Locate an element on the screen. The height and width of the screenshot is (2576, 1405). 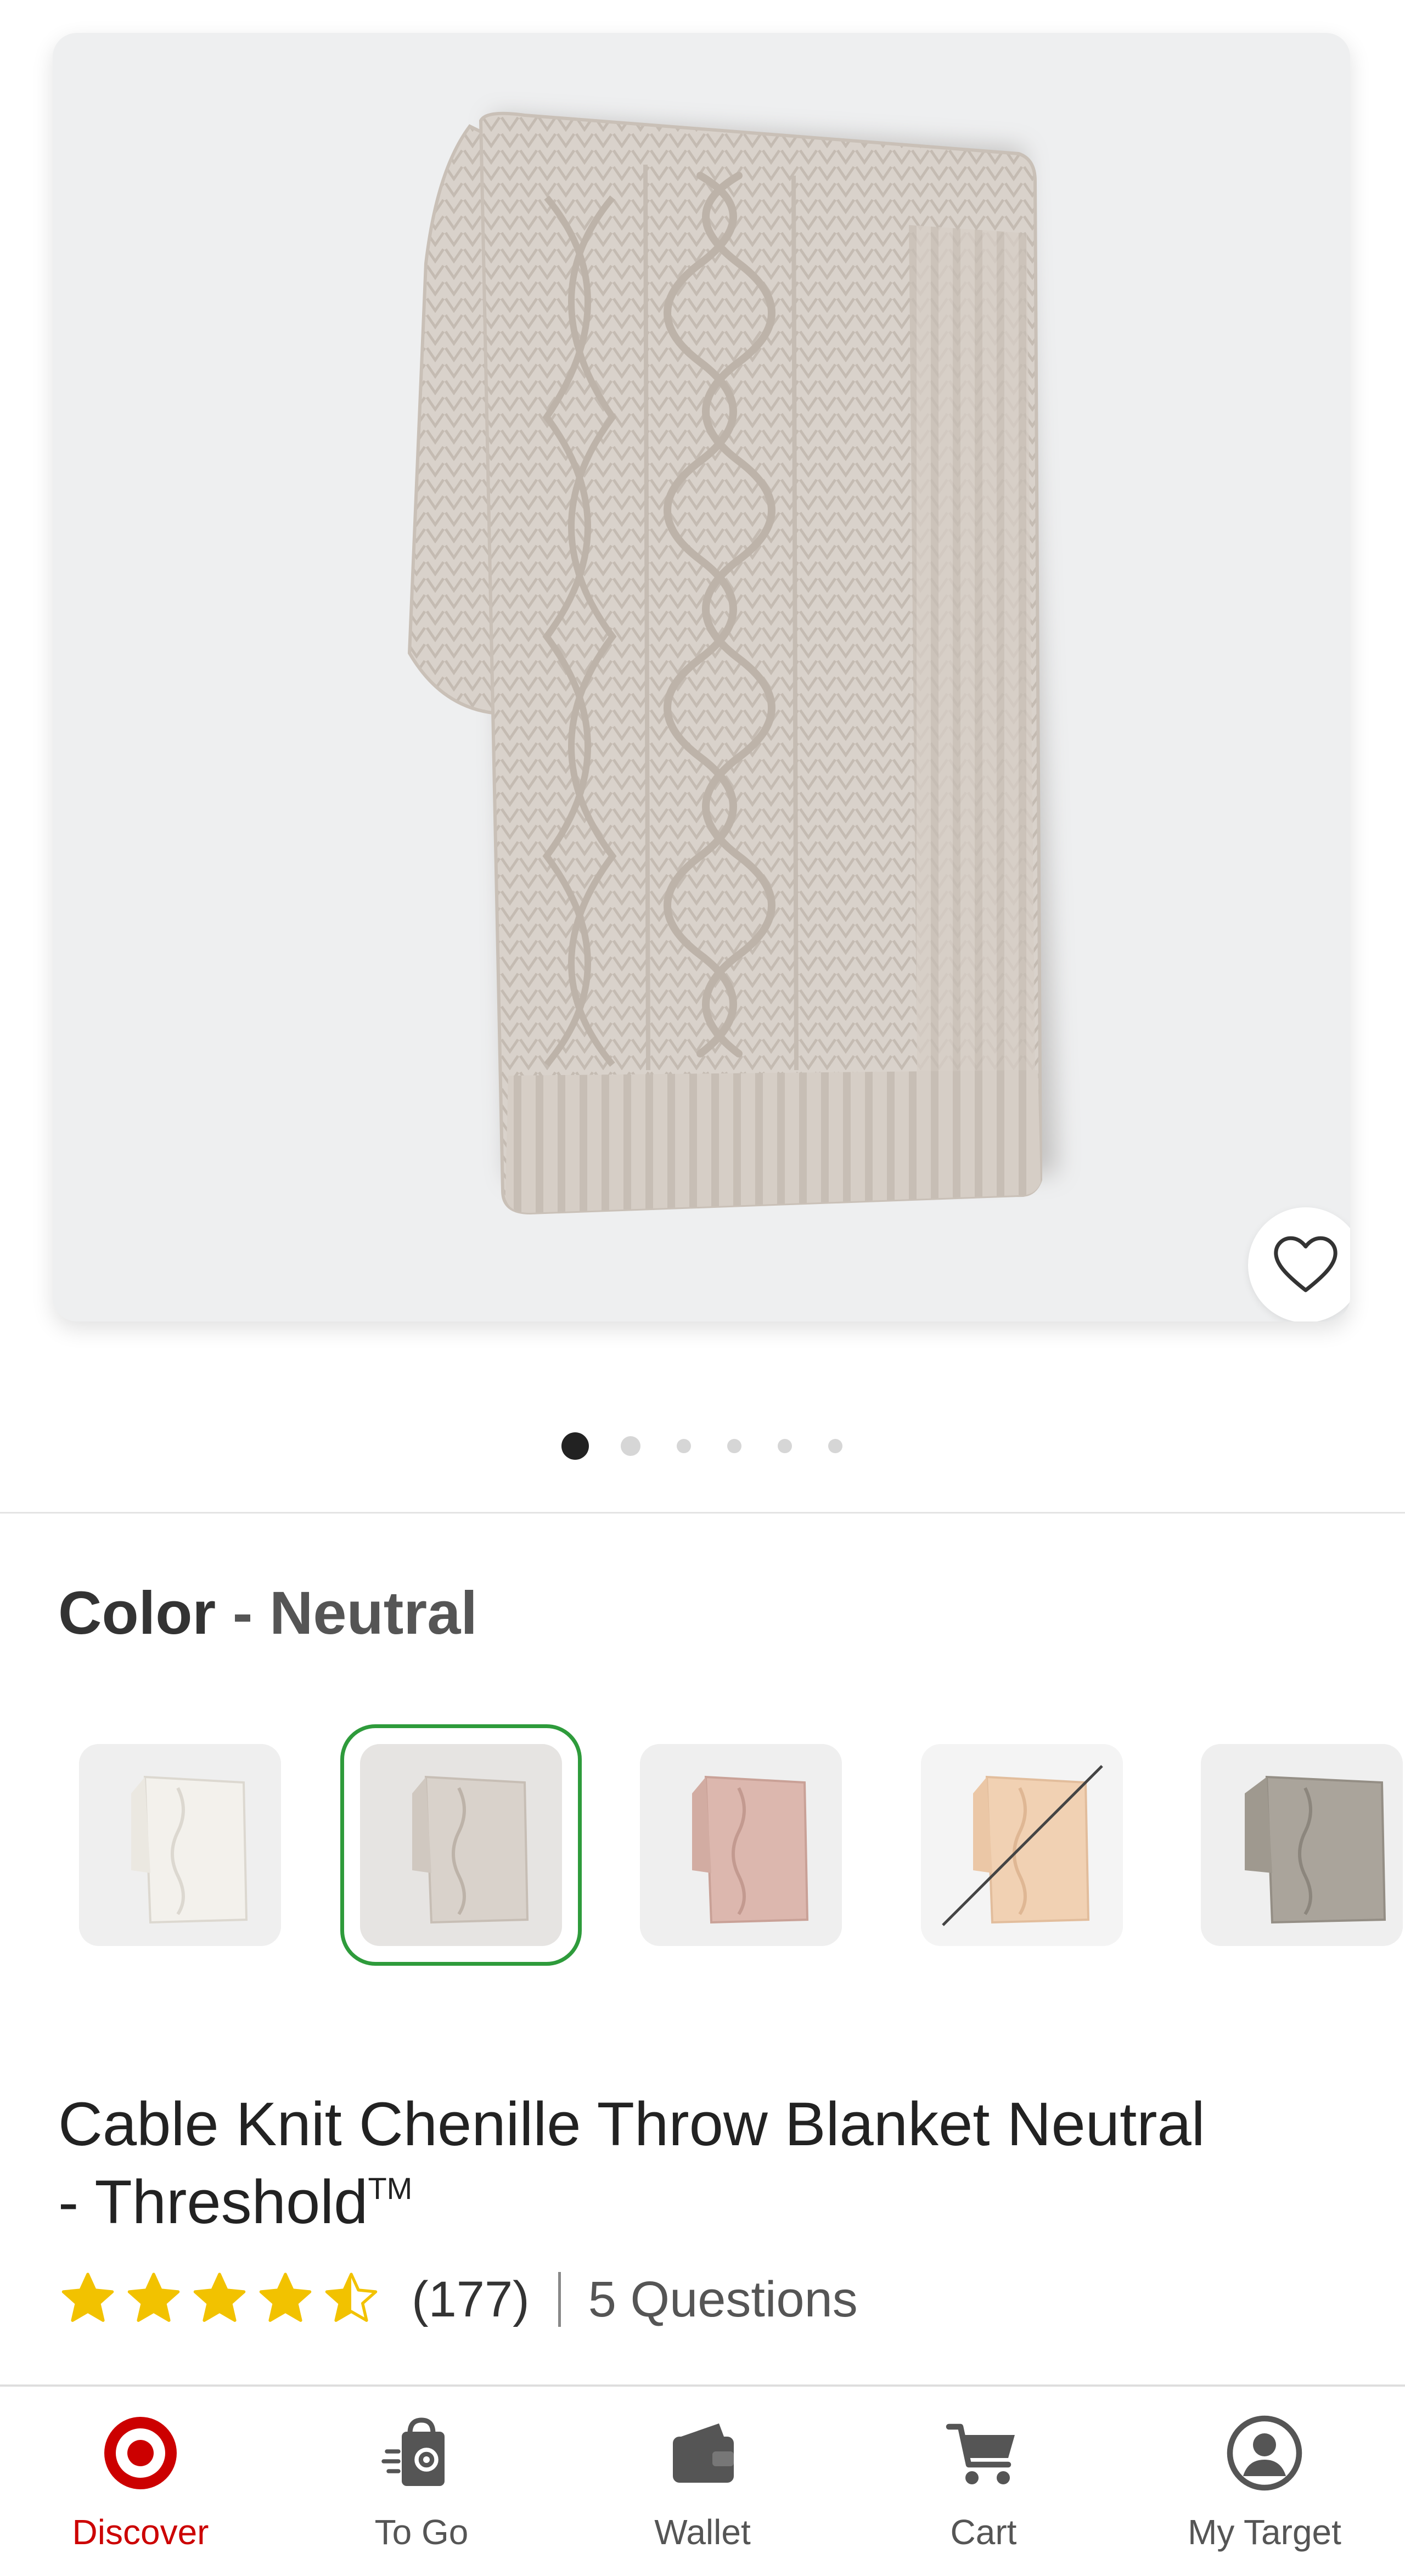
cart-icon is located at coordinates (980, 2454).